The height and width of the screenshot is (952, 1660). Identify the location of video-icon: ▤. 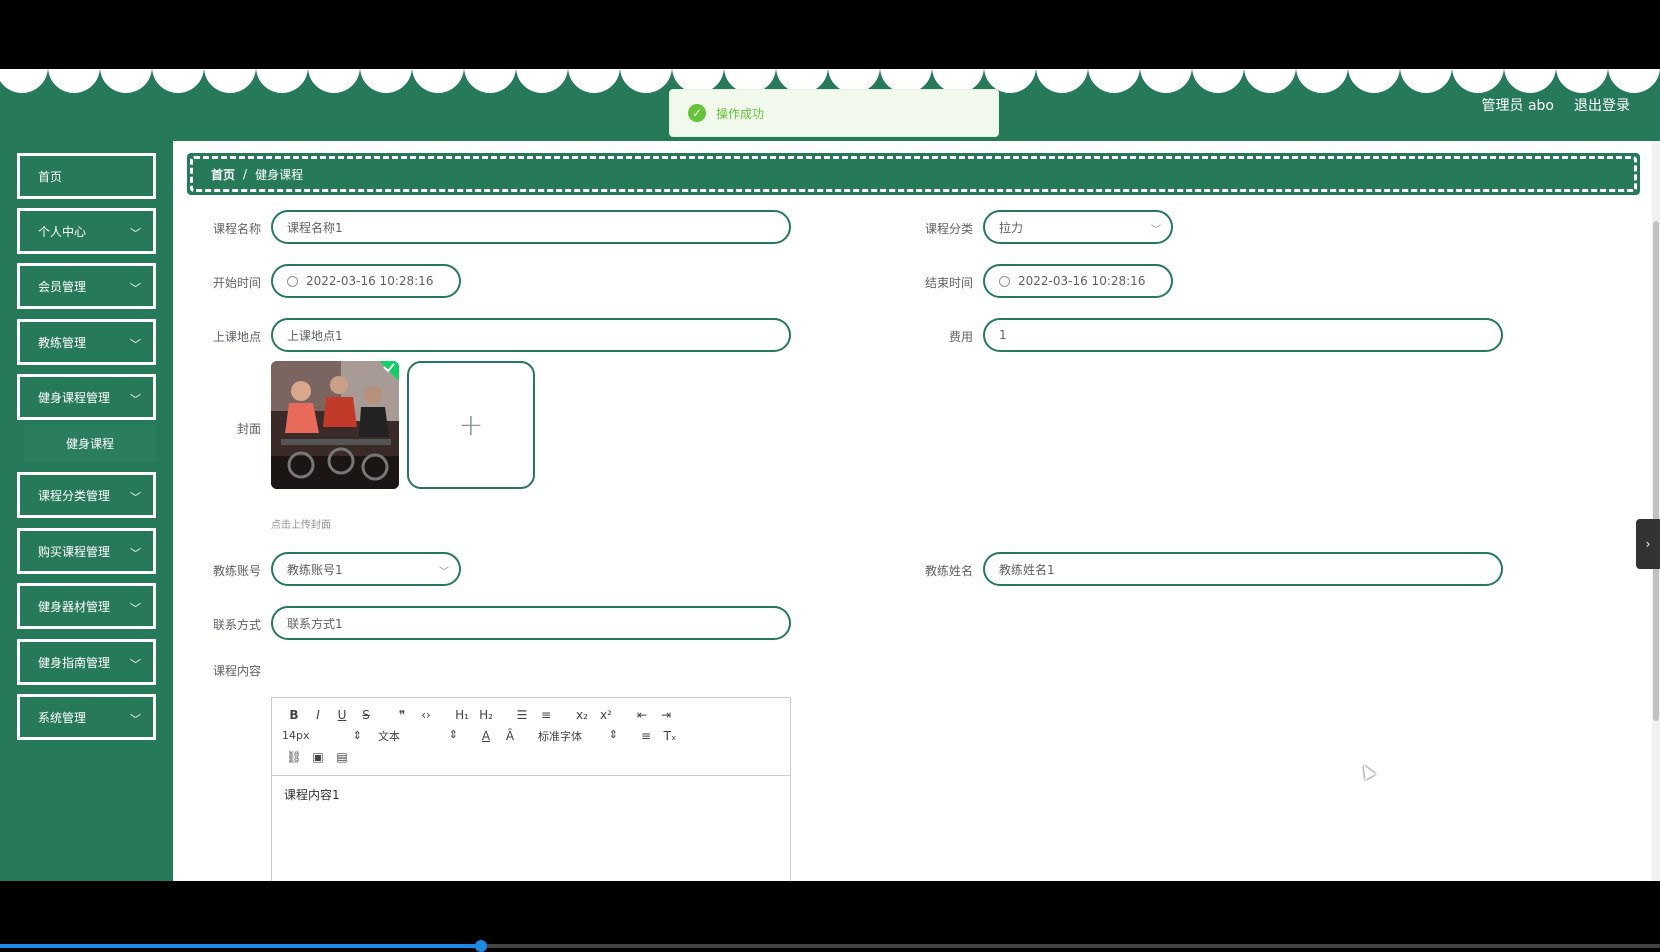
(342, 757).